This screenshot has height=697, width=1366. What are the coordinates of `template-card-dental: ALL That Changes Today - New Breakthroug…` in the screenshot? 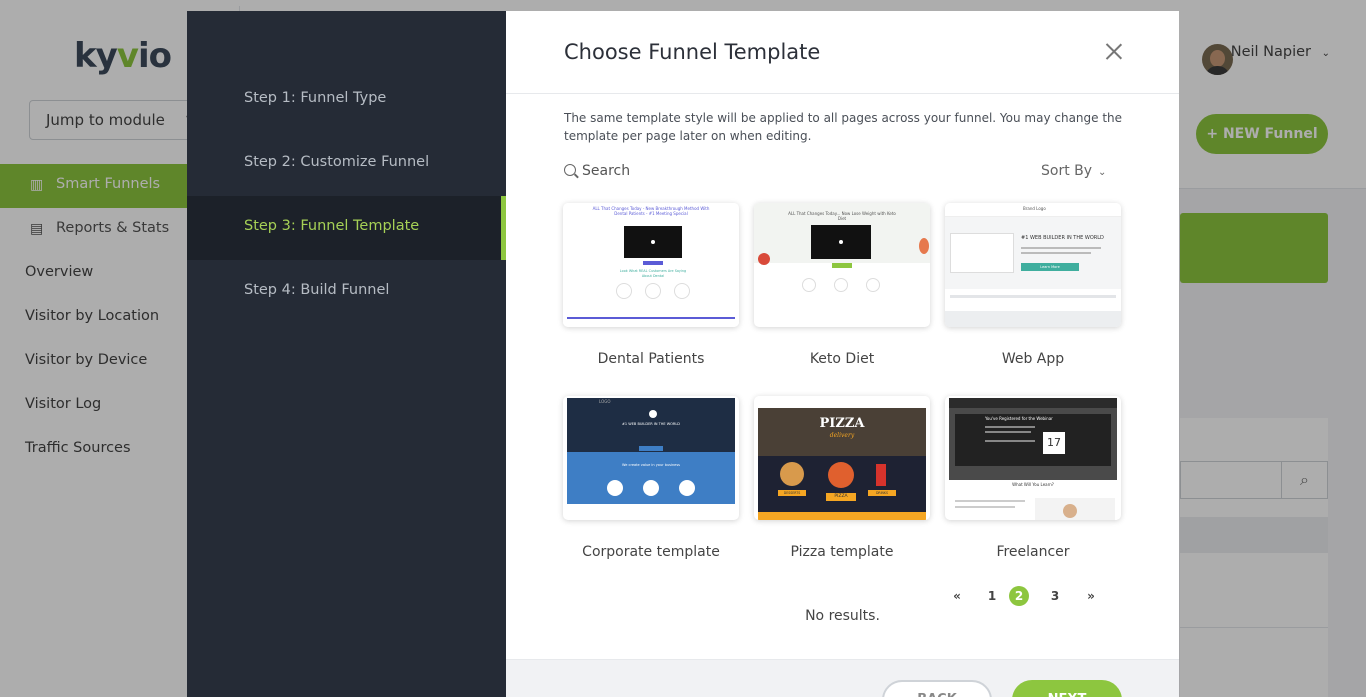 It's located at (651, 285).